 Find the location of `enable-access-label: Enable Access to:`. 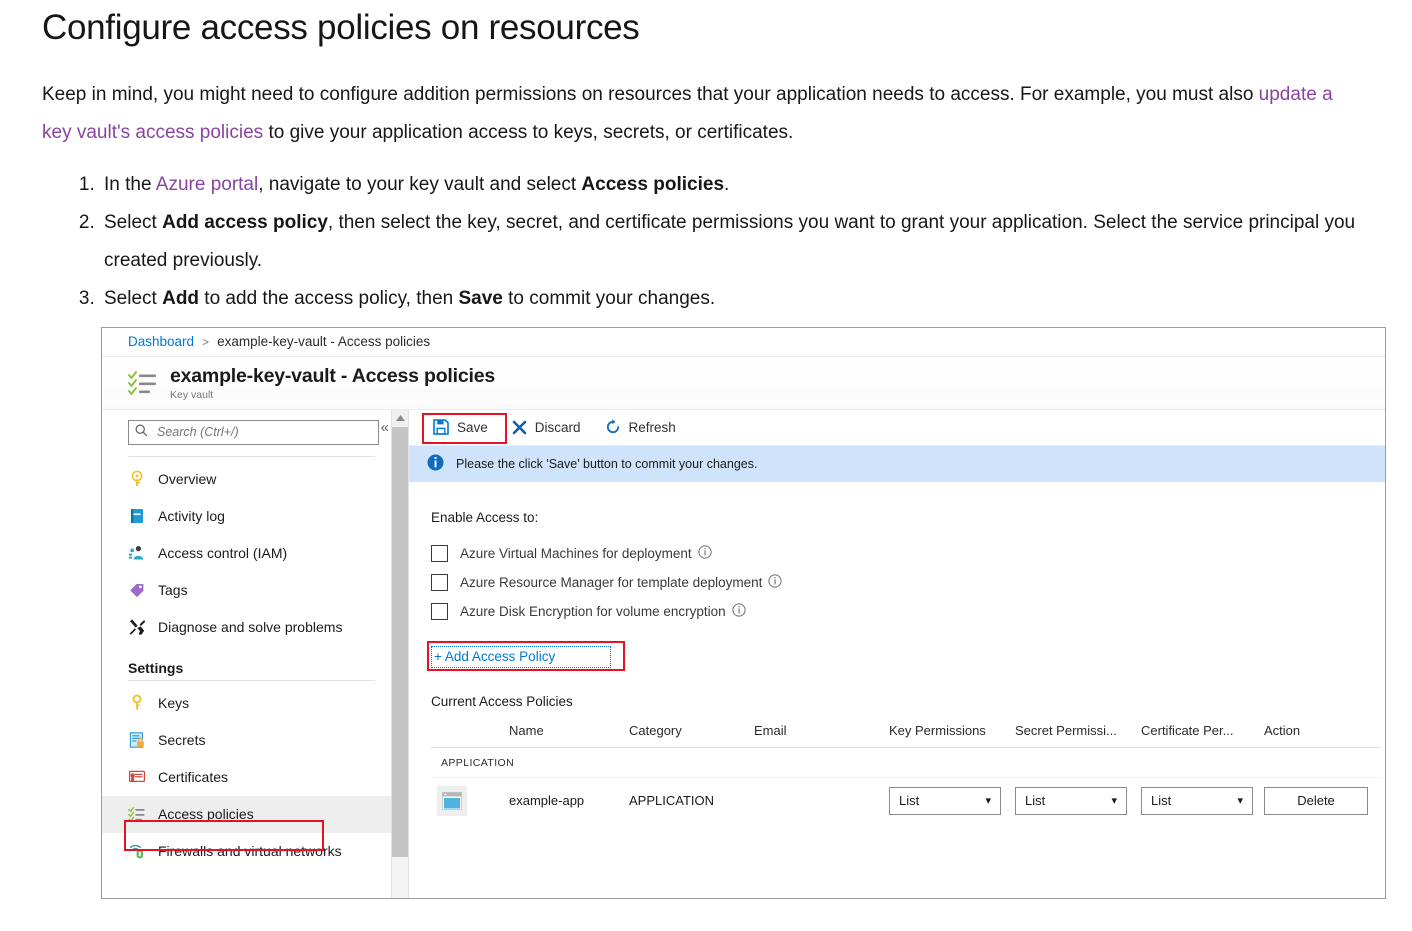

enable-access-label: Enable Access to: is located at coordinates (485, 517).